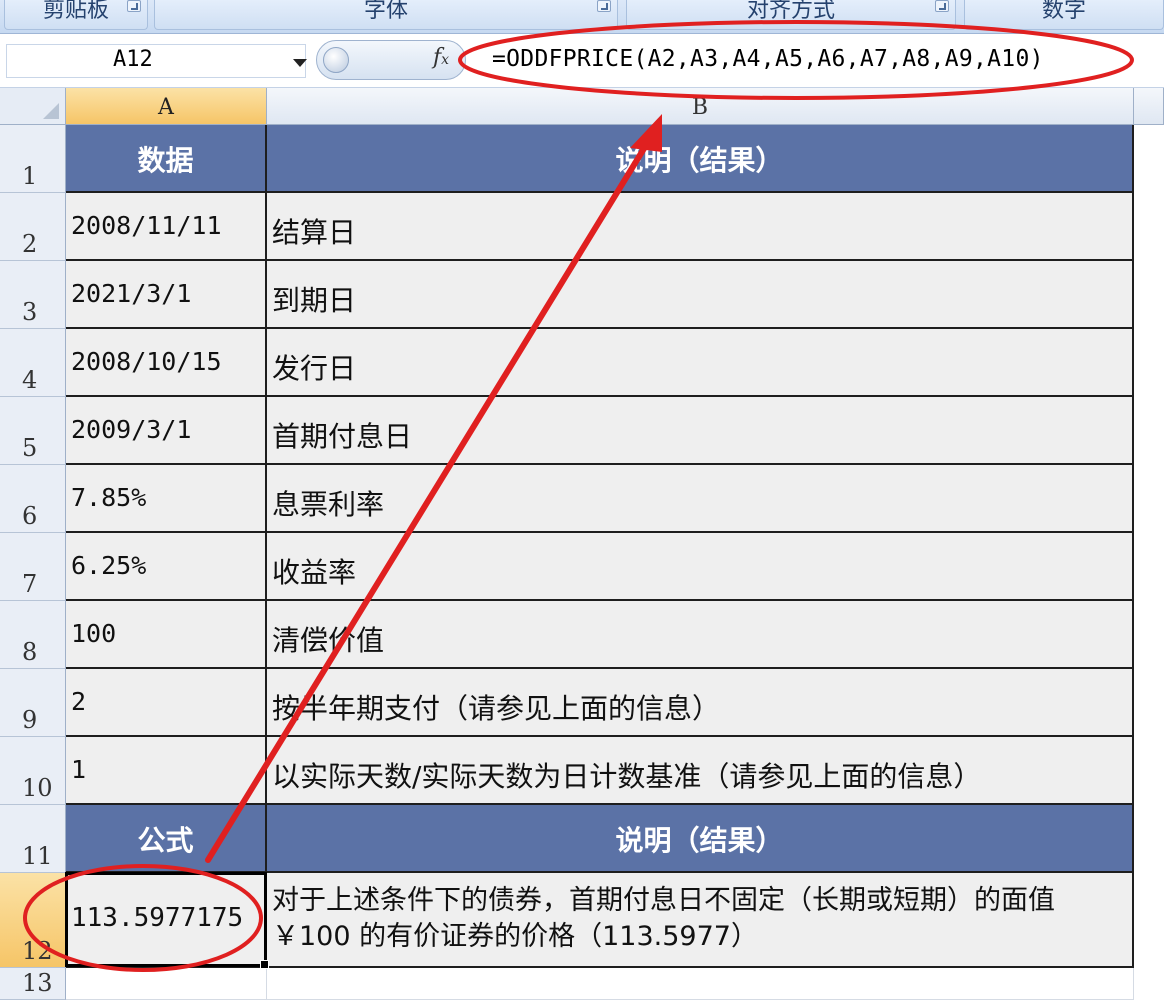 The image size is (1164, 1000). Describe the element at coordinates (30, 720) in the screenshot. I see `row-number: 9` at that location.